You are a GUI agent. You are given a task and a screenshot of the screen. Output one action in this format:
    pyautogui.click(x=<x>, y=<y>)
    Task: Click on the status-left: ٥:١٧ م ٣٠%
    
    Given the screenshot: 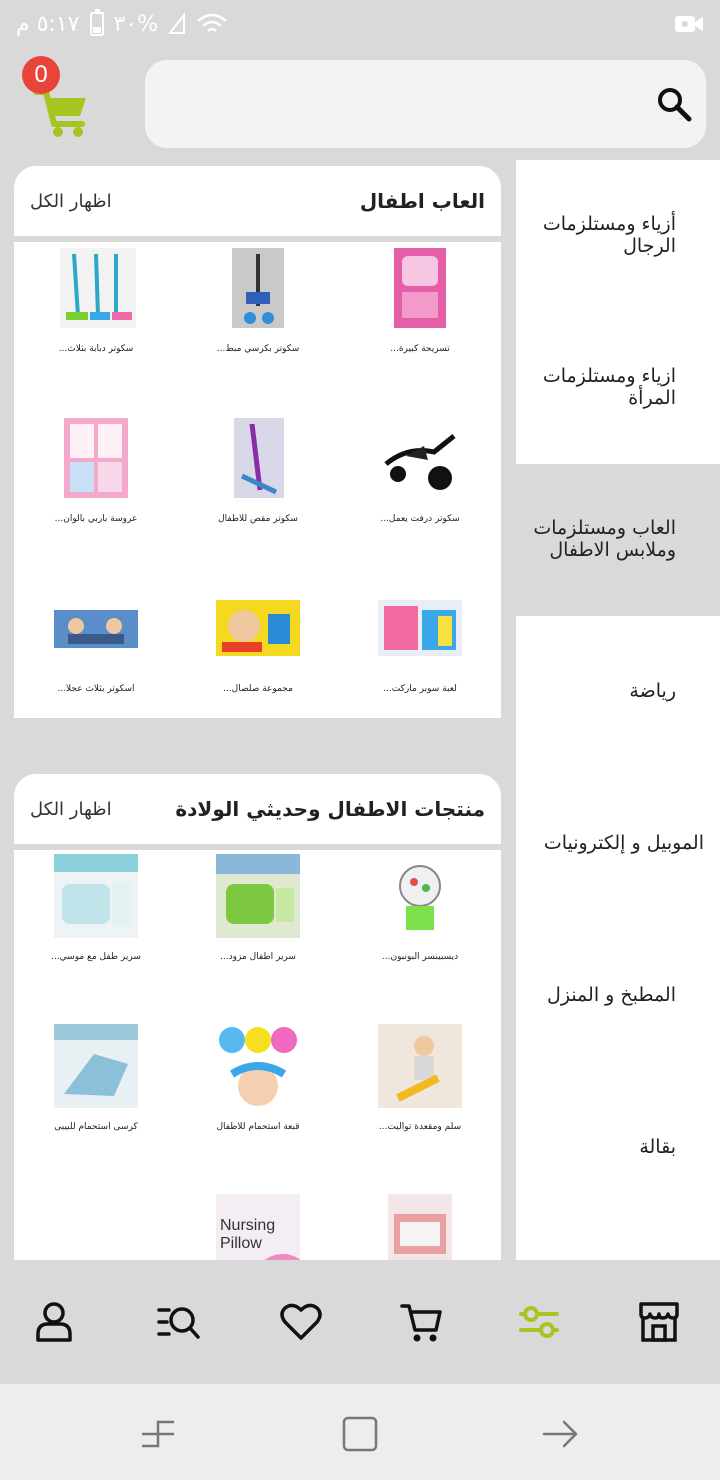 What is the action you would take?
    pyautogui.click(x=122, y=23)
    